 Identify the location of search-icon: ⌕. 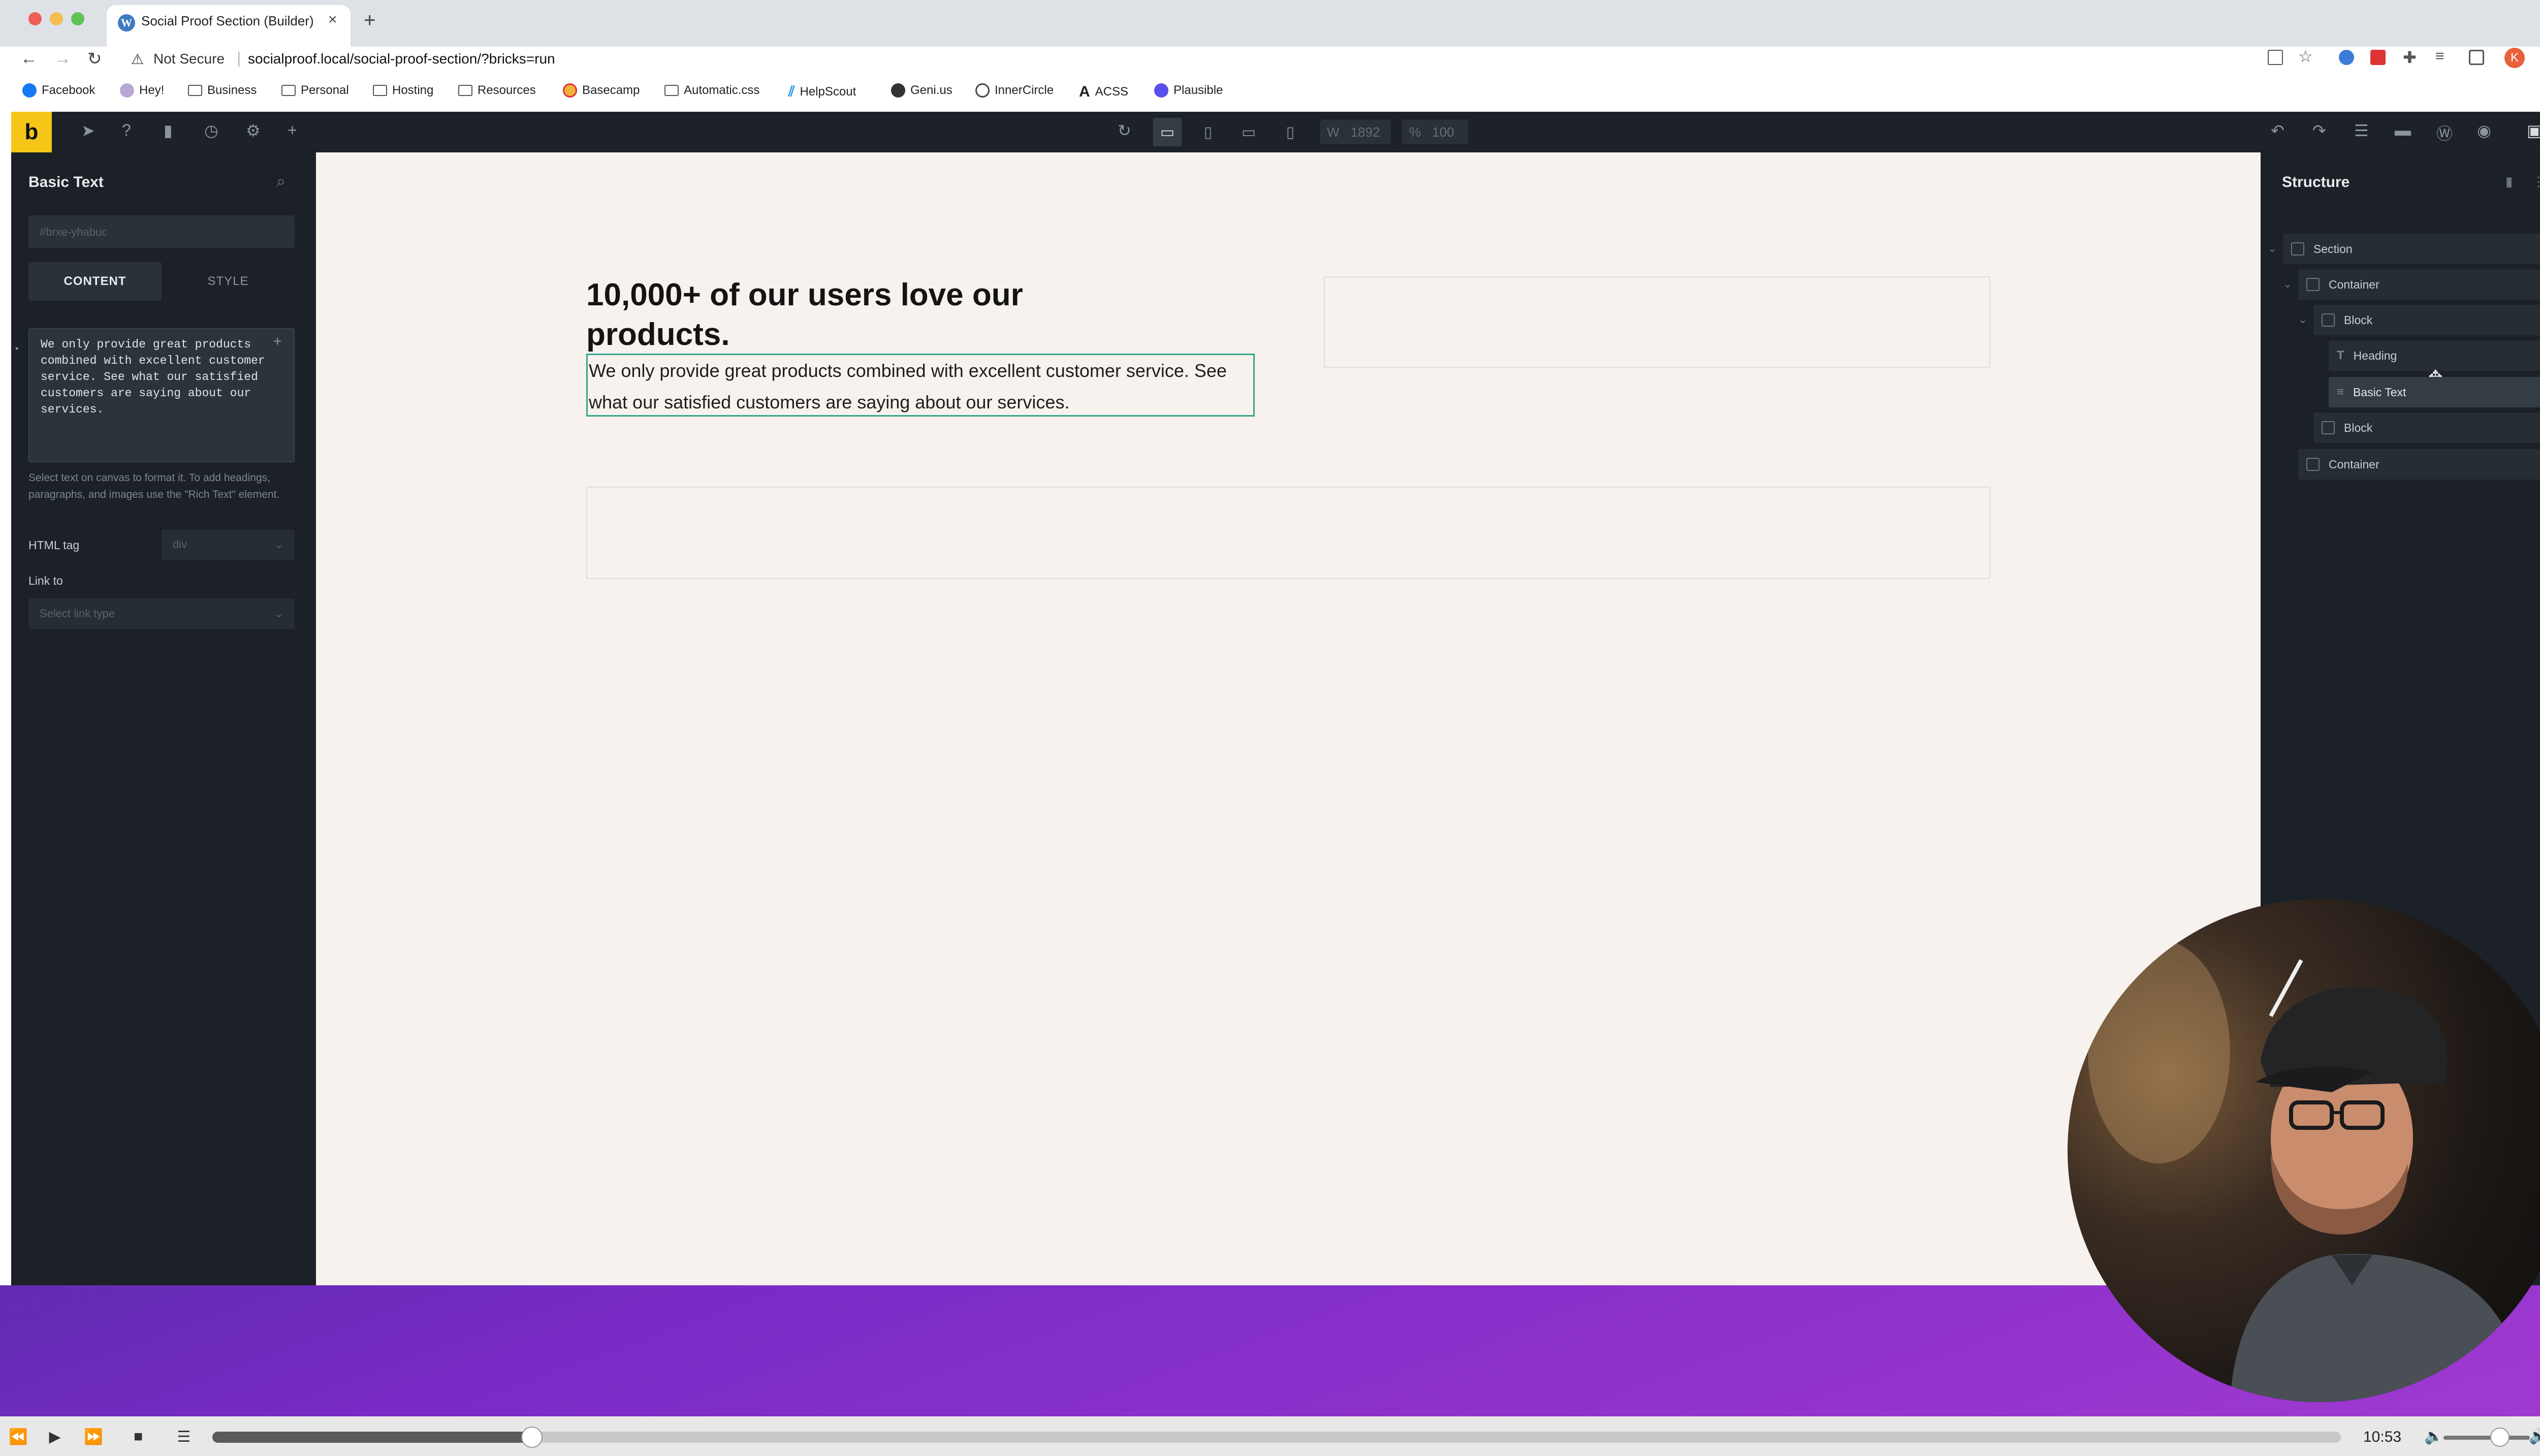
(280, 181).